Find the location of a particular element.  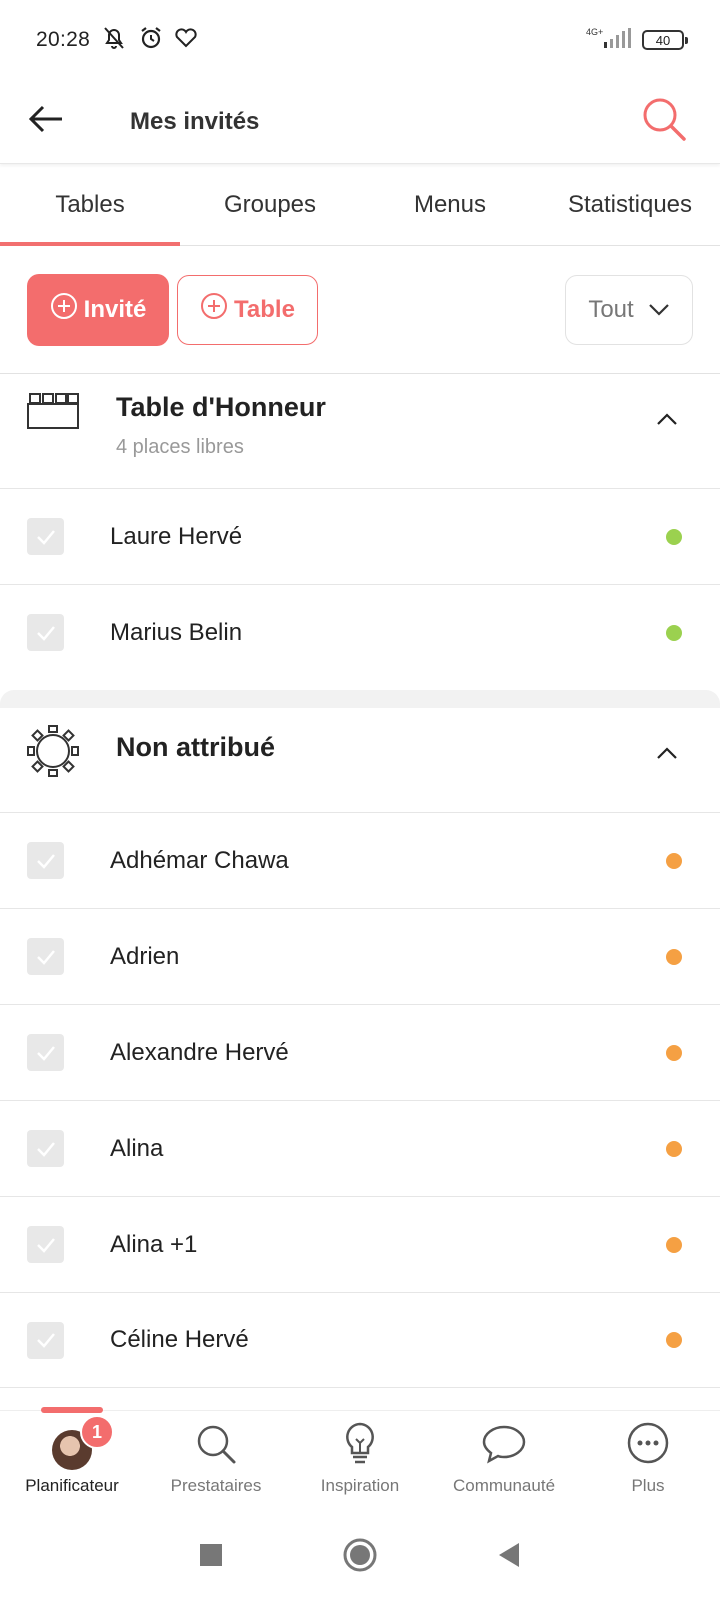

tab-bar: Tables Groupes Menus Statistiques is located at coordinates (360, 205).